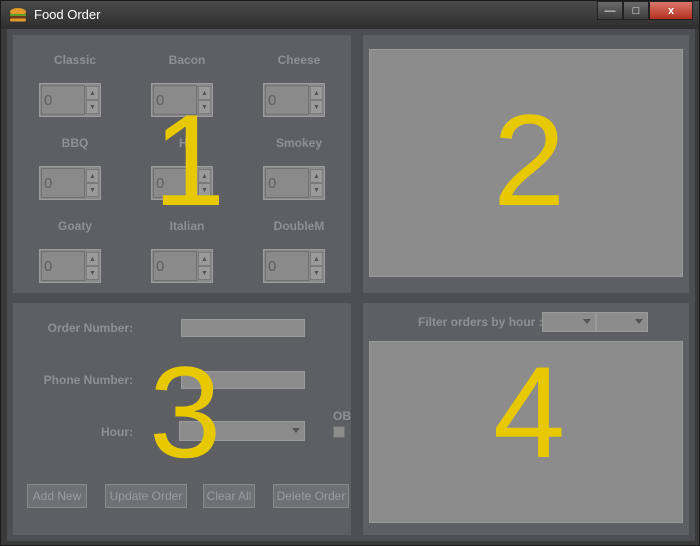 This screenshot has width=700, height=546. Describe the element at coordinates (117, 432) in the screenshot. I see `hour-label: Hour:` at that location.